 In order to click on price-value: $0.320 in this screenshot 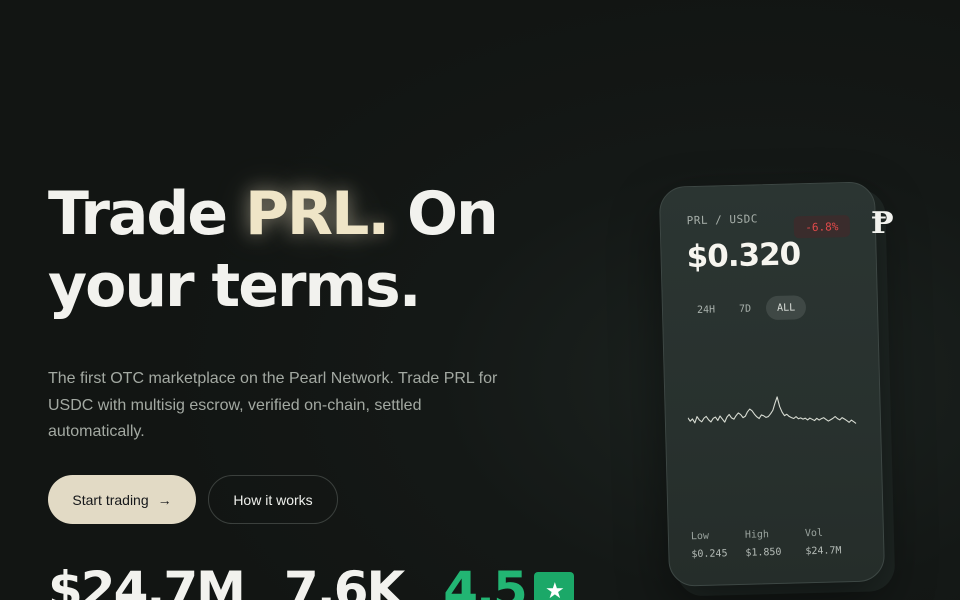, I will do `click(743, 256)`.